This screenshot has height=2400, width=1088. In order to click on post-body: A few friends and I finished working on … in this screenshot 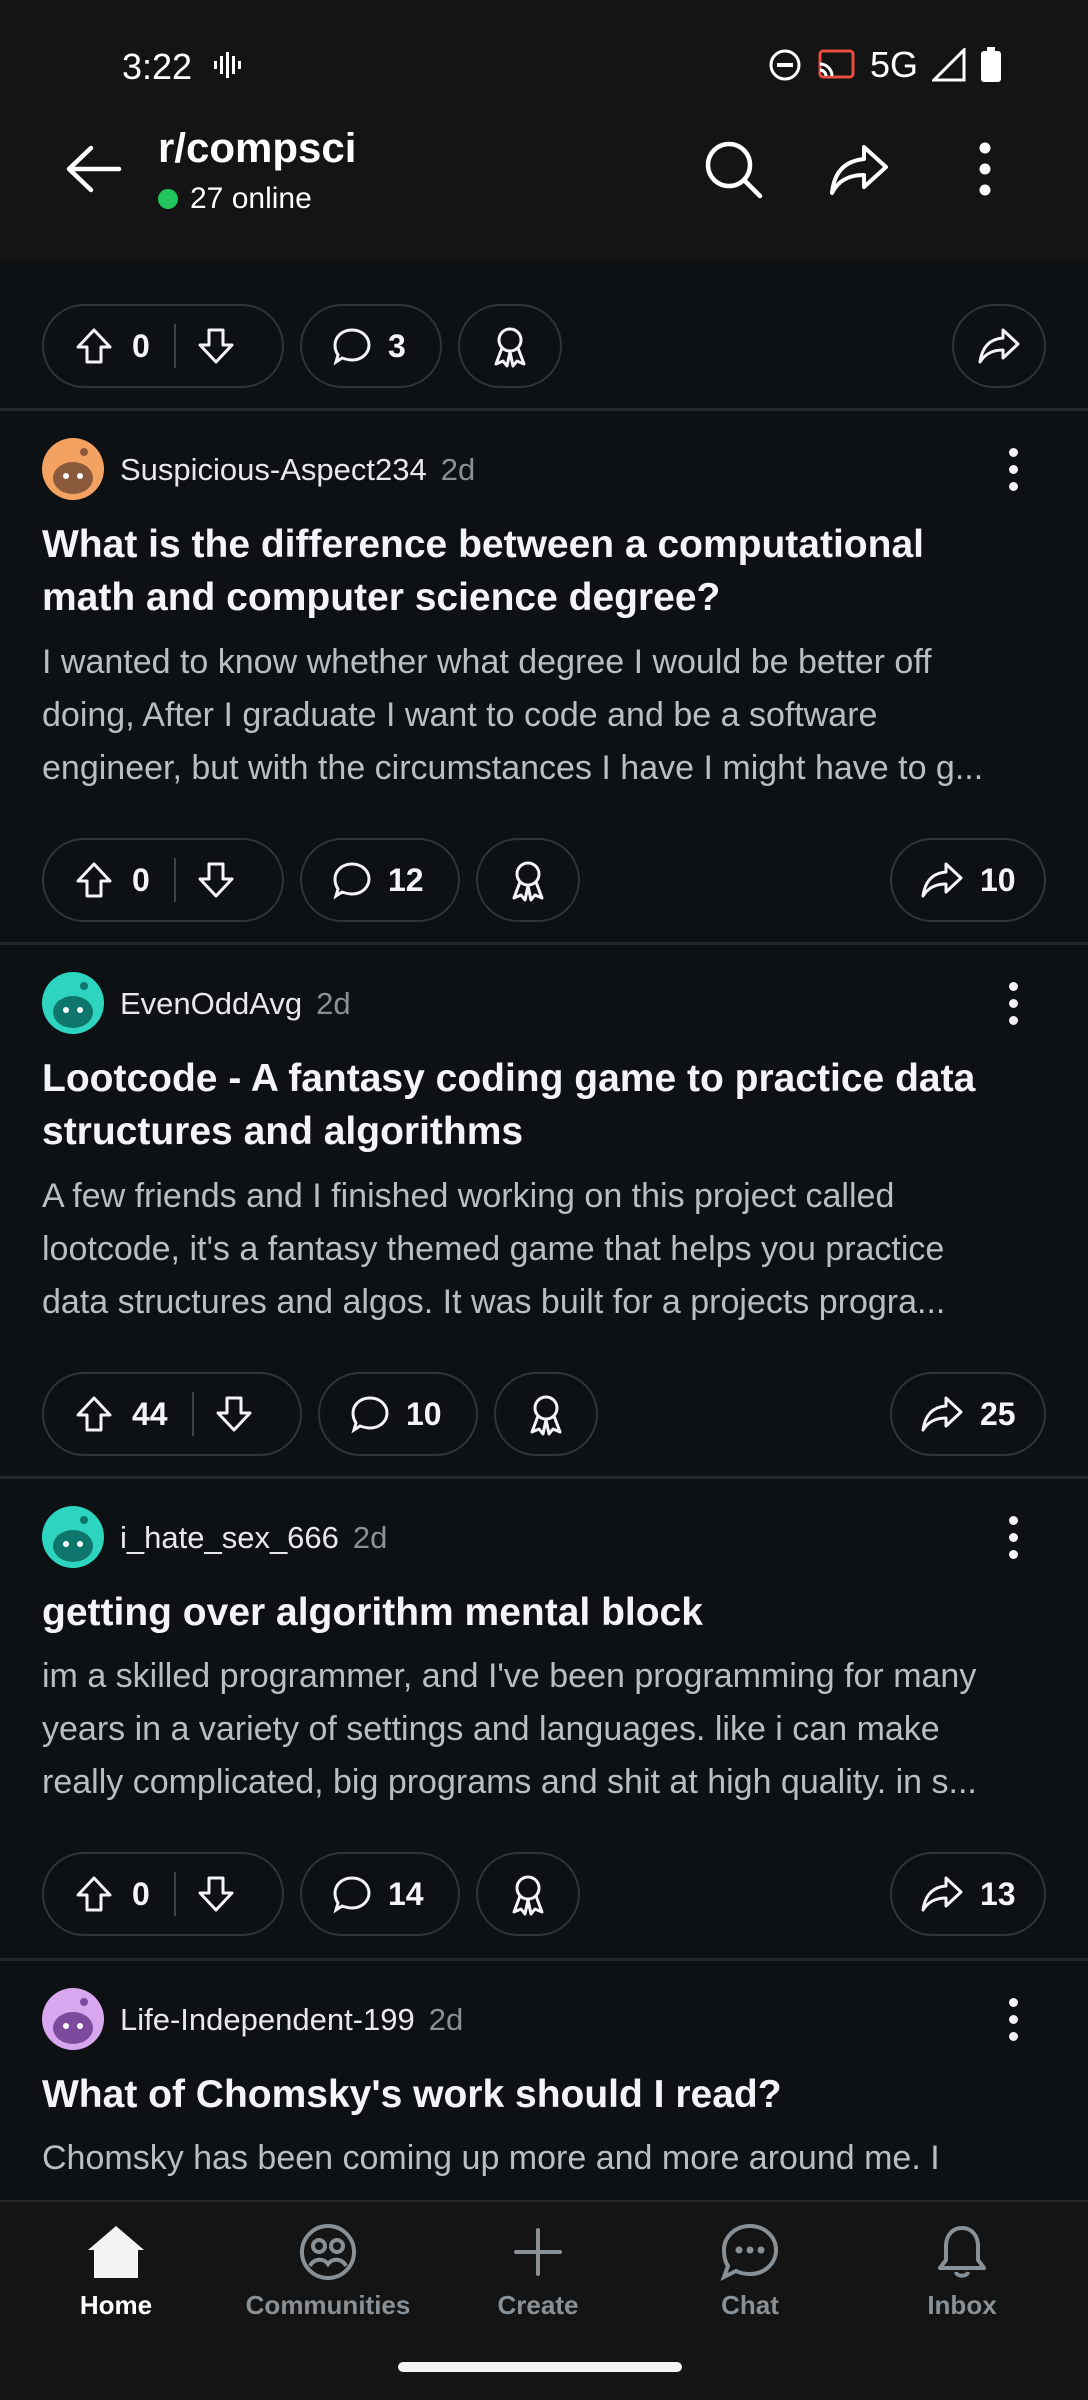, I will do `click(544, 1249)`.